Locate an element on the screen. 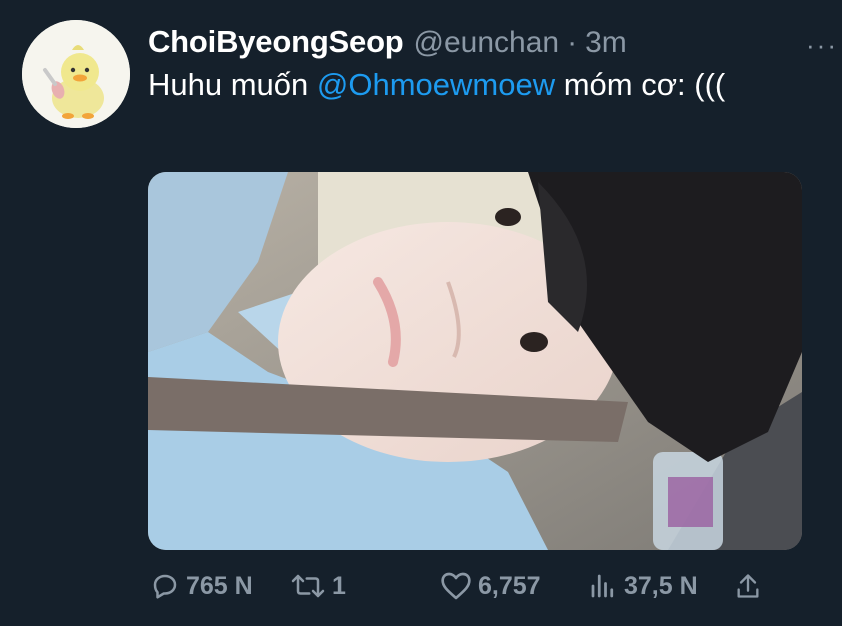  retweet-count: 1 is located at coordinates (339, 585).